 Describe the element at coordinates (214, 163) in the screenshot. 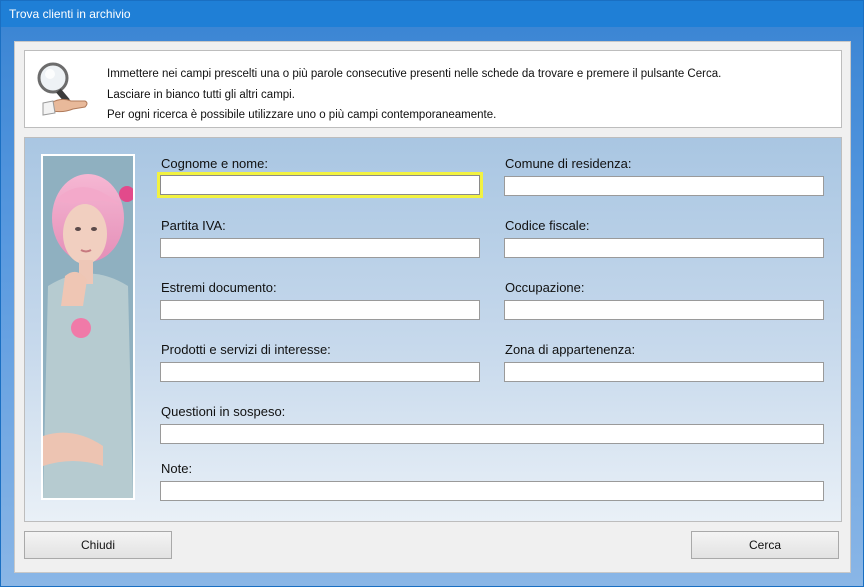

I see `cognome-nome-label: Cognome e nome:` at that location.